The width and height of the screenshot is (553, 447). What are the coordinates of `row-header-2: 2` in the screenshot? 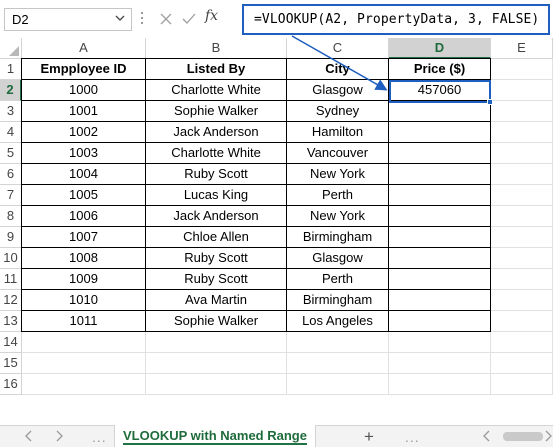 It's located at (11, 90).